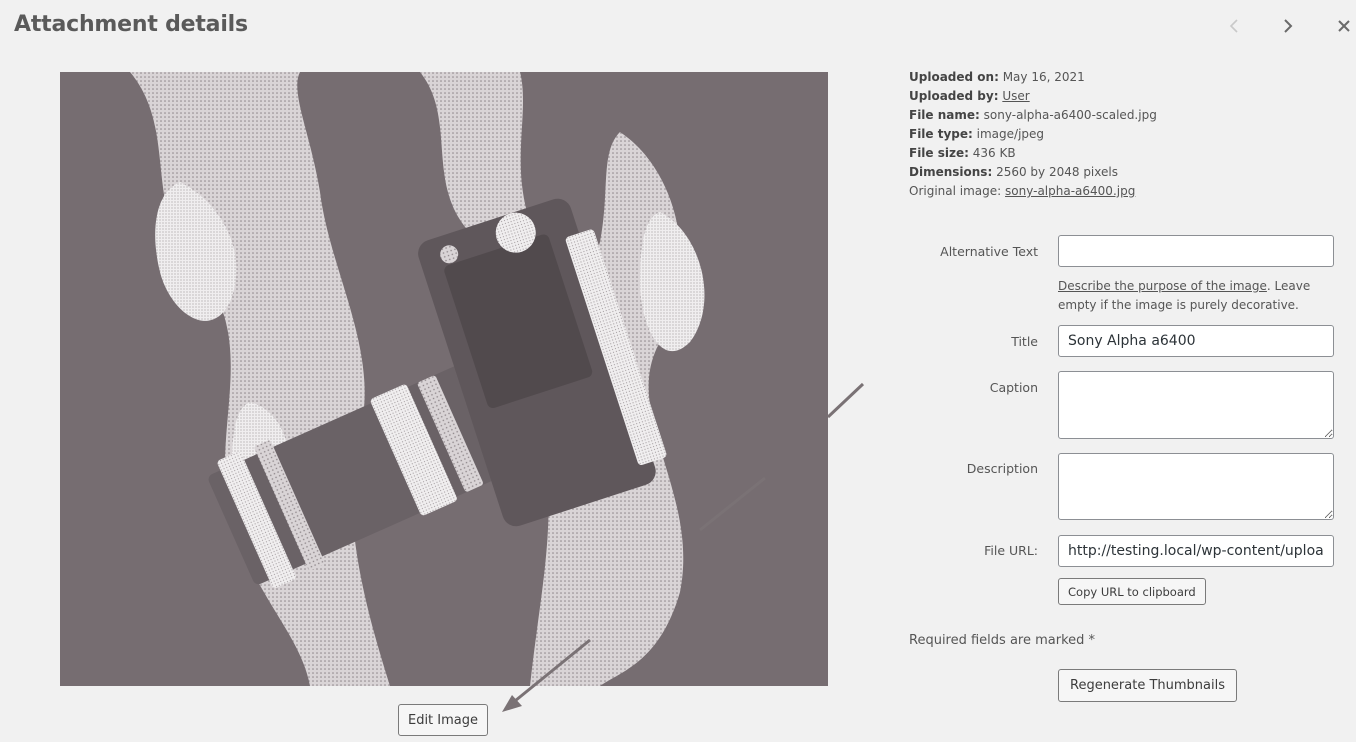  What do you see at coordinates (989, 251) in the screenshot?
I see `alt-text-label: Alternative Text` at bounding box center [989, 251].